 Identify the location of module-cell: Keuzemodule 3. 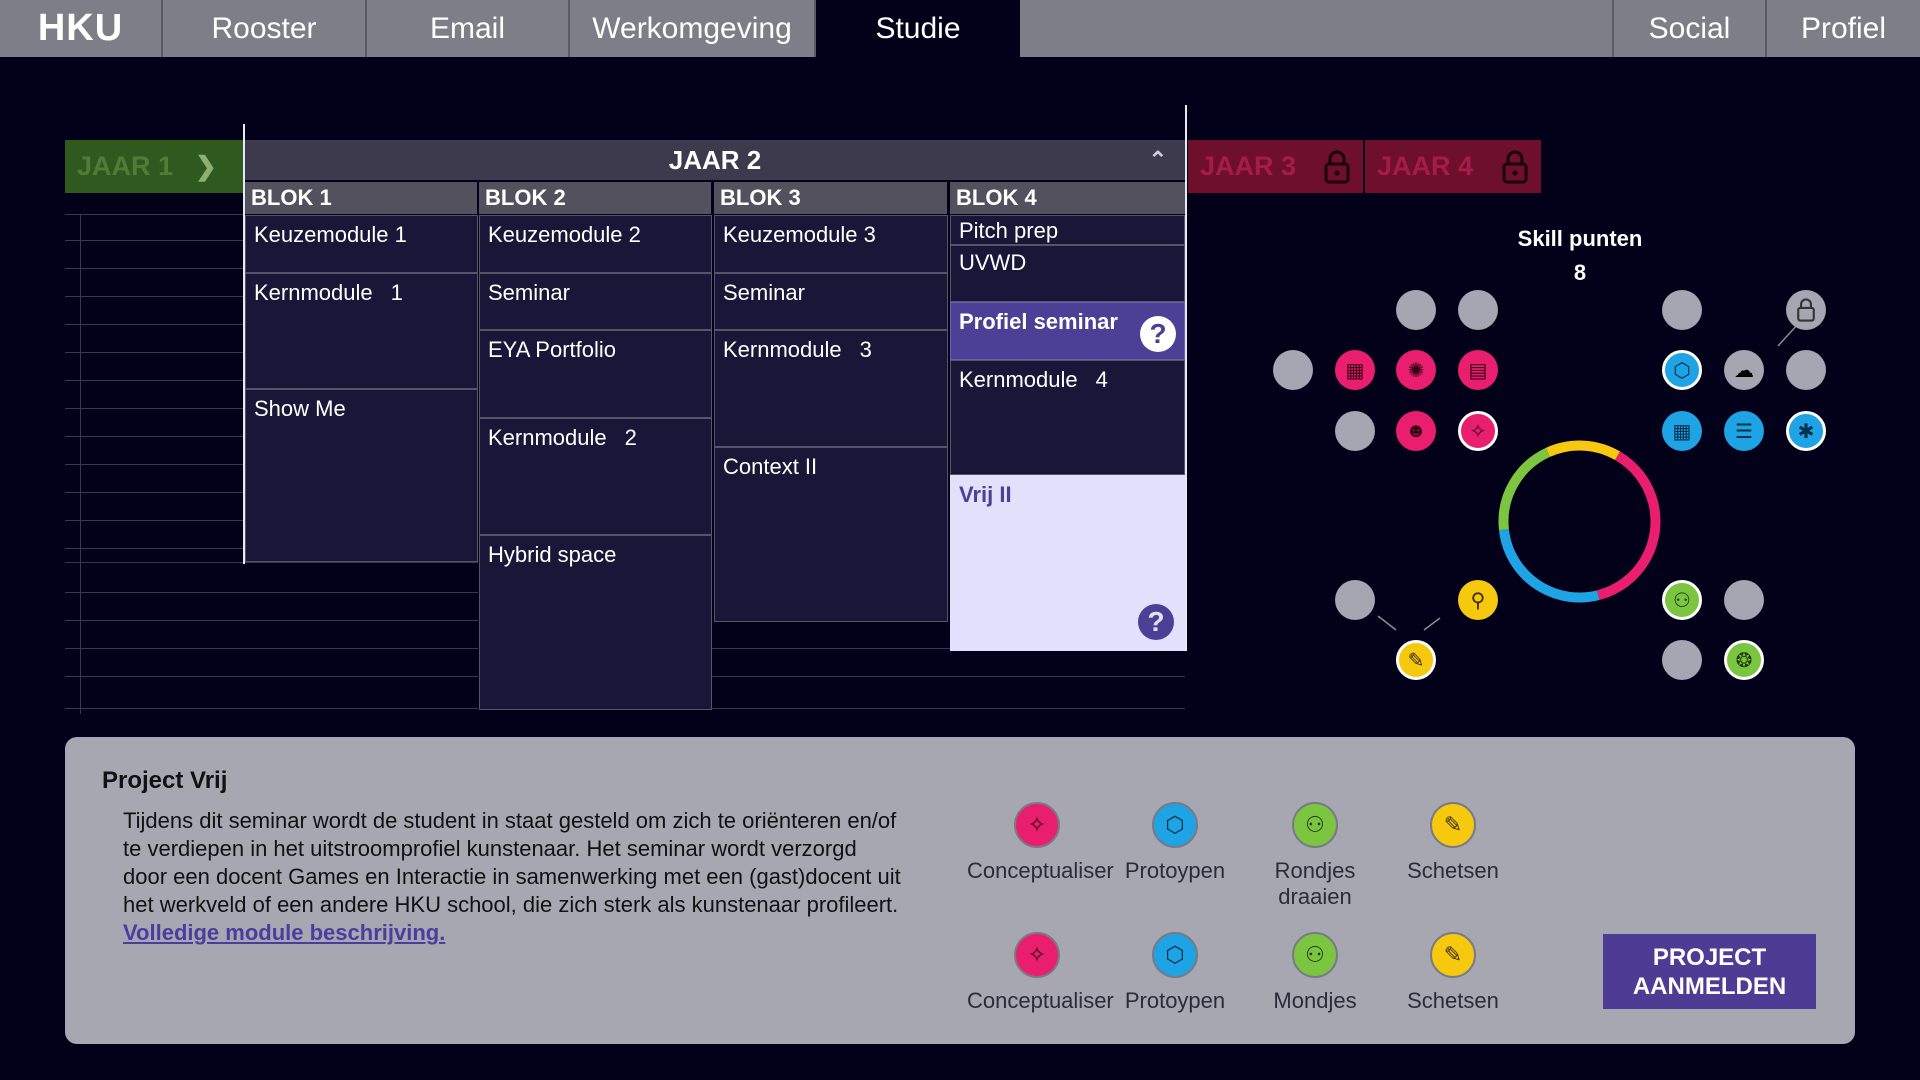
(831, 244).